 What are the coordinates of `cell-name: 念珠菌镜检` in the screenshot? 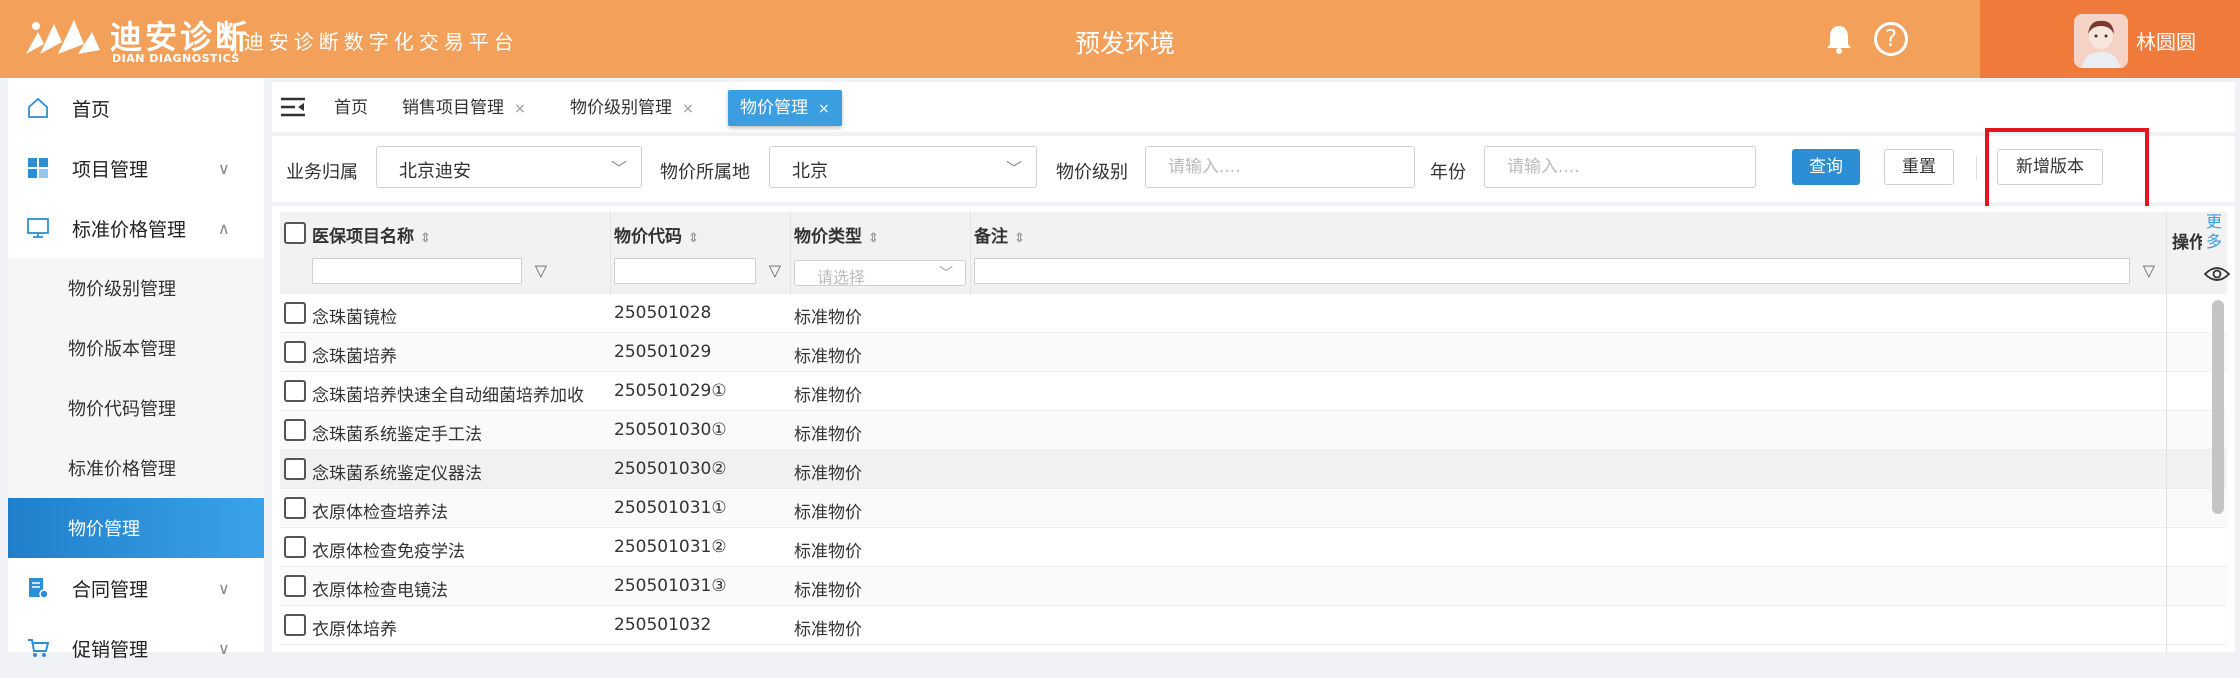 It's located at (354, 318).